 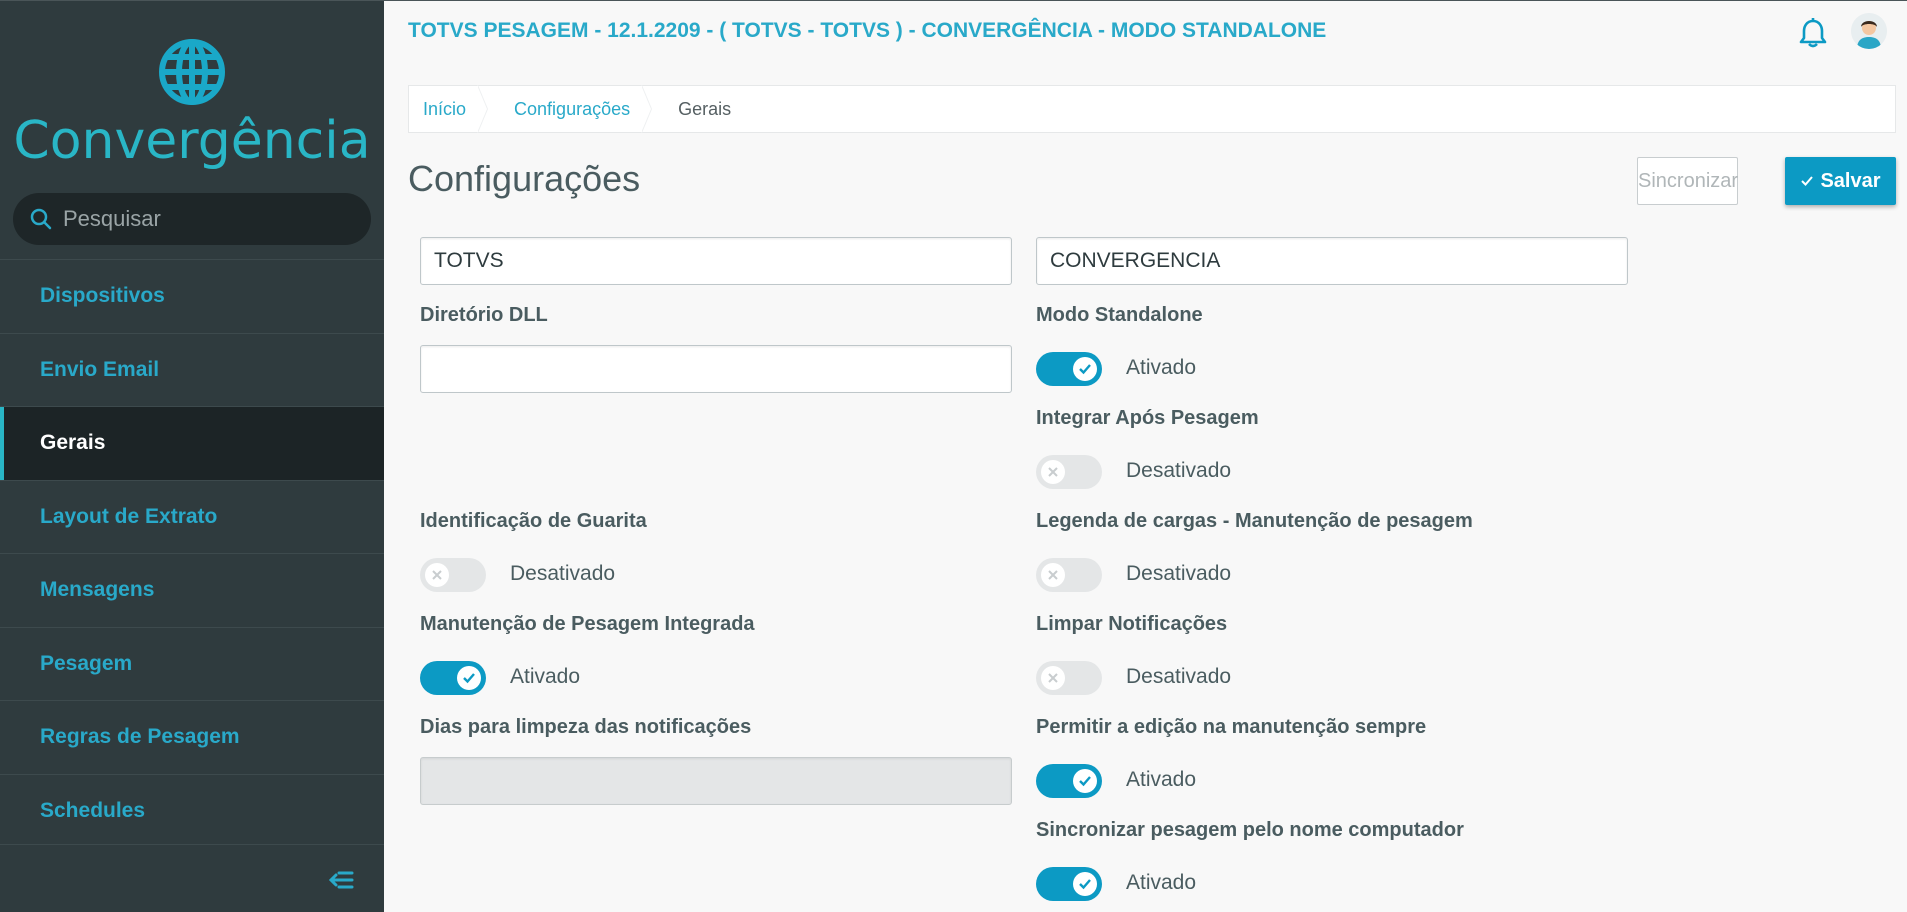 What do you see at coordinates (129, 516) in the screenshot?
I see `sidebar-item-label: Layout de Extrato` at bounding box center [129, 516].